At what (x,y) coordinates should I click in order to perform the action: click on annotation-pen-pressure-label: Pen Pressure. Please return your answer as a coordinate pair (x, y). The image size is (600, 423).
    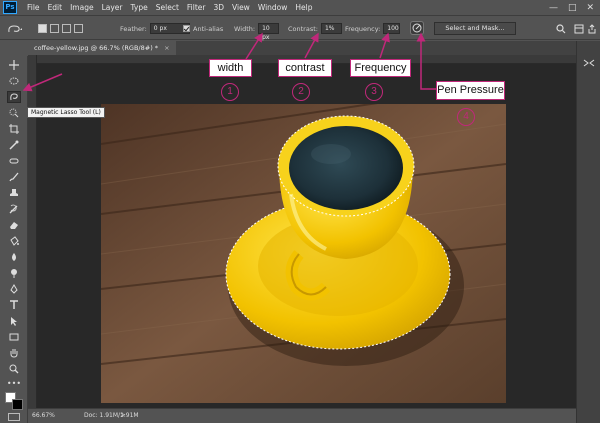
    Looking at the image, I should click on (470, 90).